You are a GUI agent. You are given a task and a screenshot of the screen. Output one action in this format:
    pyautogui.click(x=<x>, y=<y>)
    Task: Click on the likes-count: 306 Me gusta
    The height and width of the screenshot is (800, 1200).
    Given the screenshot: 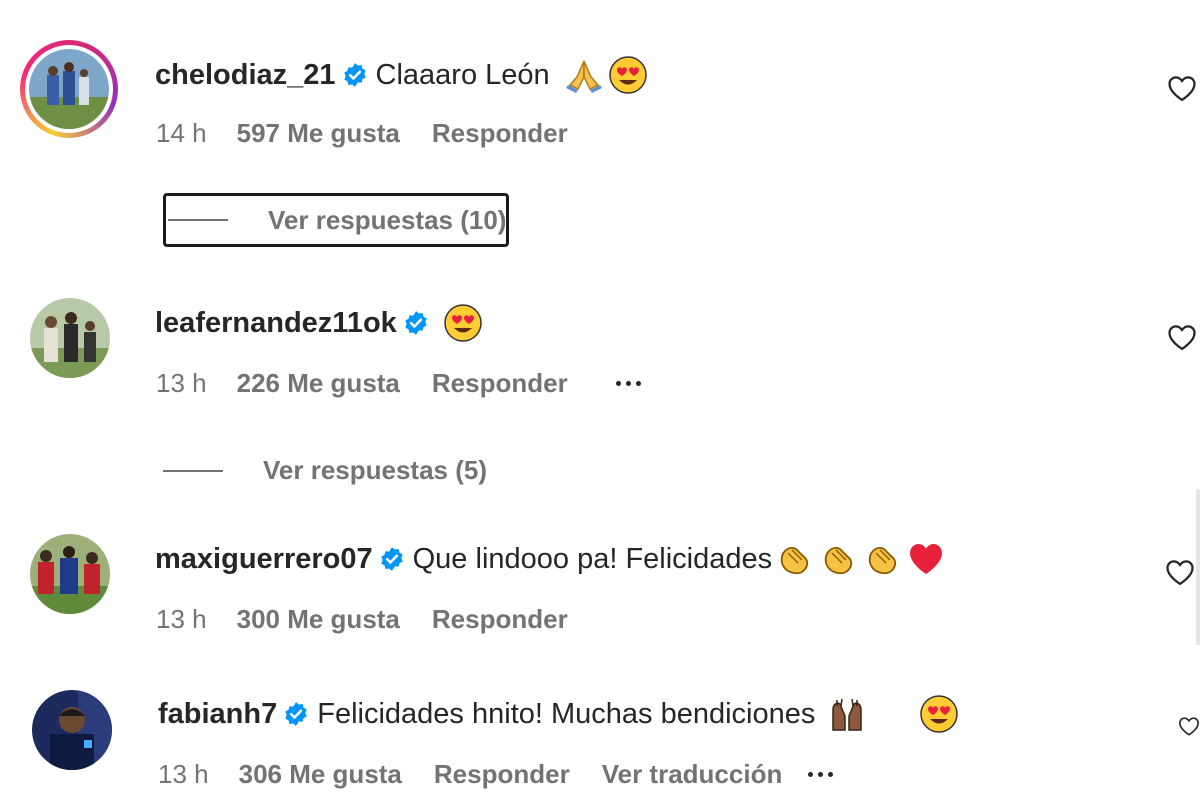 What is the action you would take?
    pyautogui.click(x=320, y=774)
    